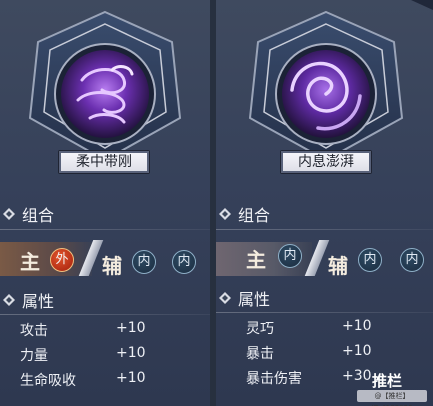 Image resolution: width=433 pixels, height=406 pixels. I want to click on attr-value: +30, so click(357, 376).